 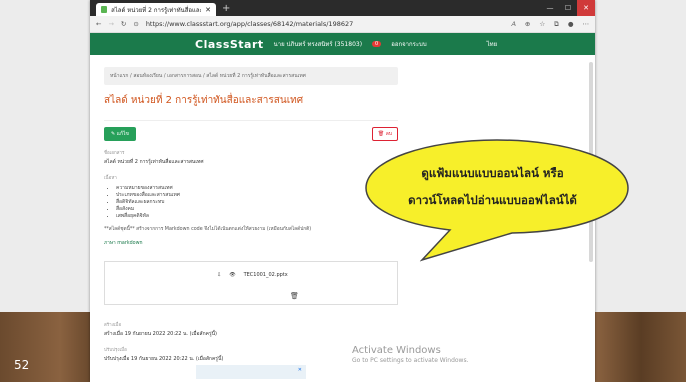 What do you see at coordinates (114, 153) in the screenshot?
I see `name-label: ชื่อเอกสาร` at bounding box center [114, 153].